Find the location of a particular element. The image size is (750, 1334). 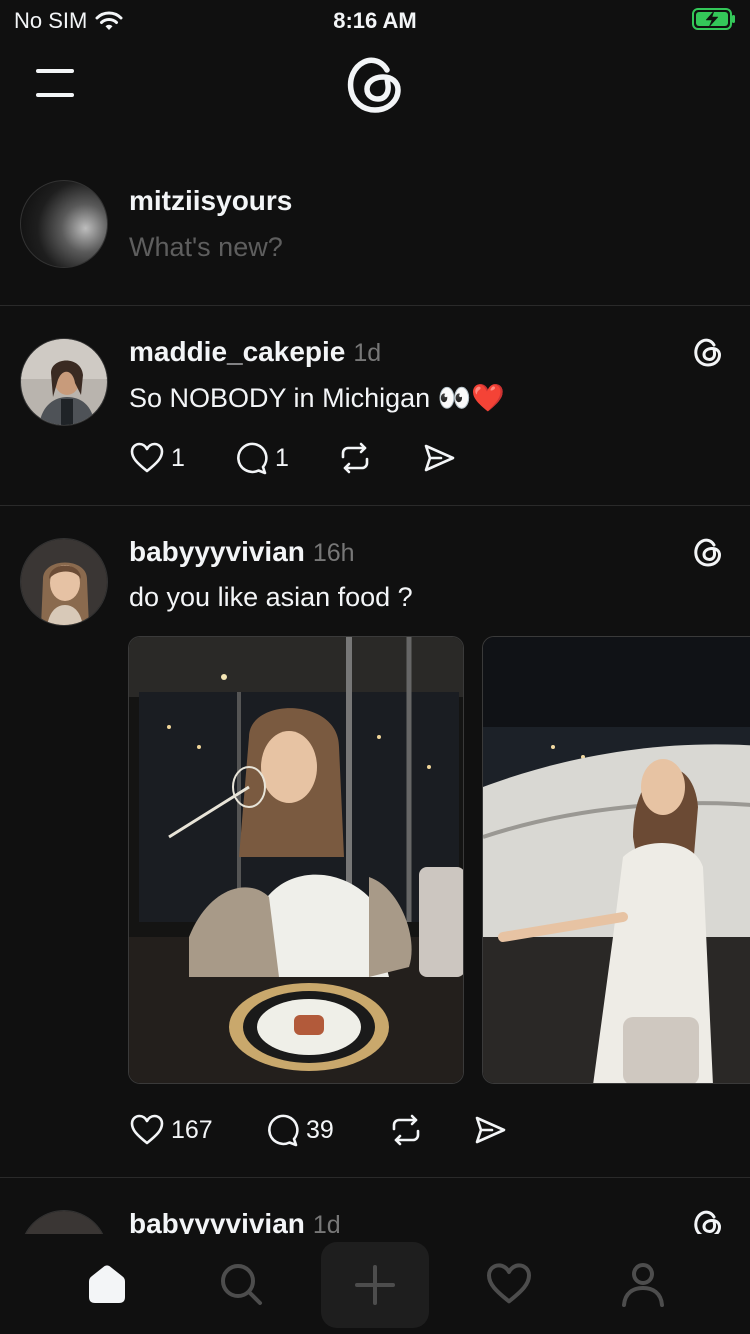

threads-logo-icon is located at coordinates (375, 84).